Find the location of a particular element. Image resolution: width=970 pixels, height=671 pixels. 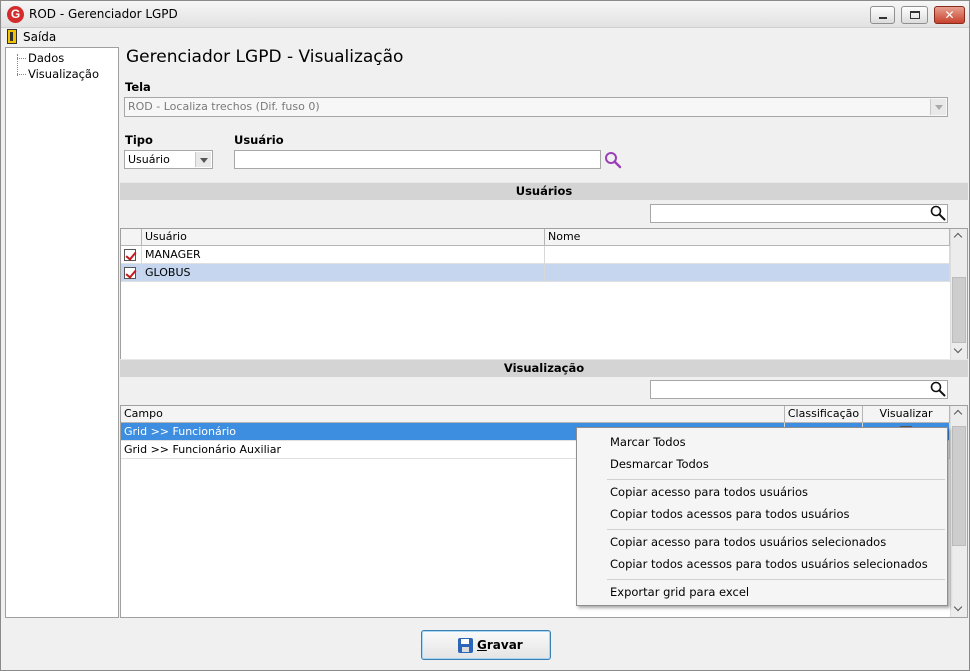

save-button-label: Gravar is located at coordinates (500, 645).